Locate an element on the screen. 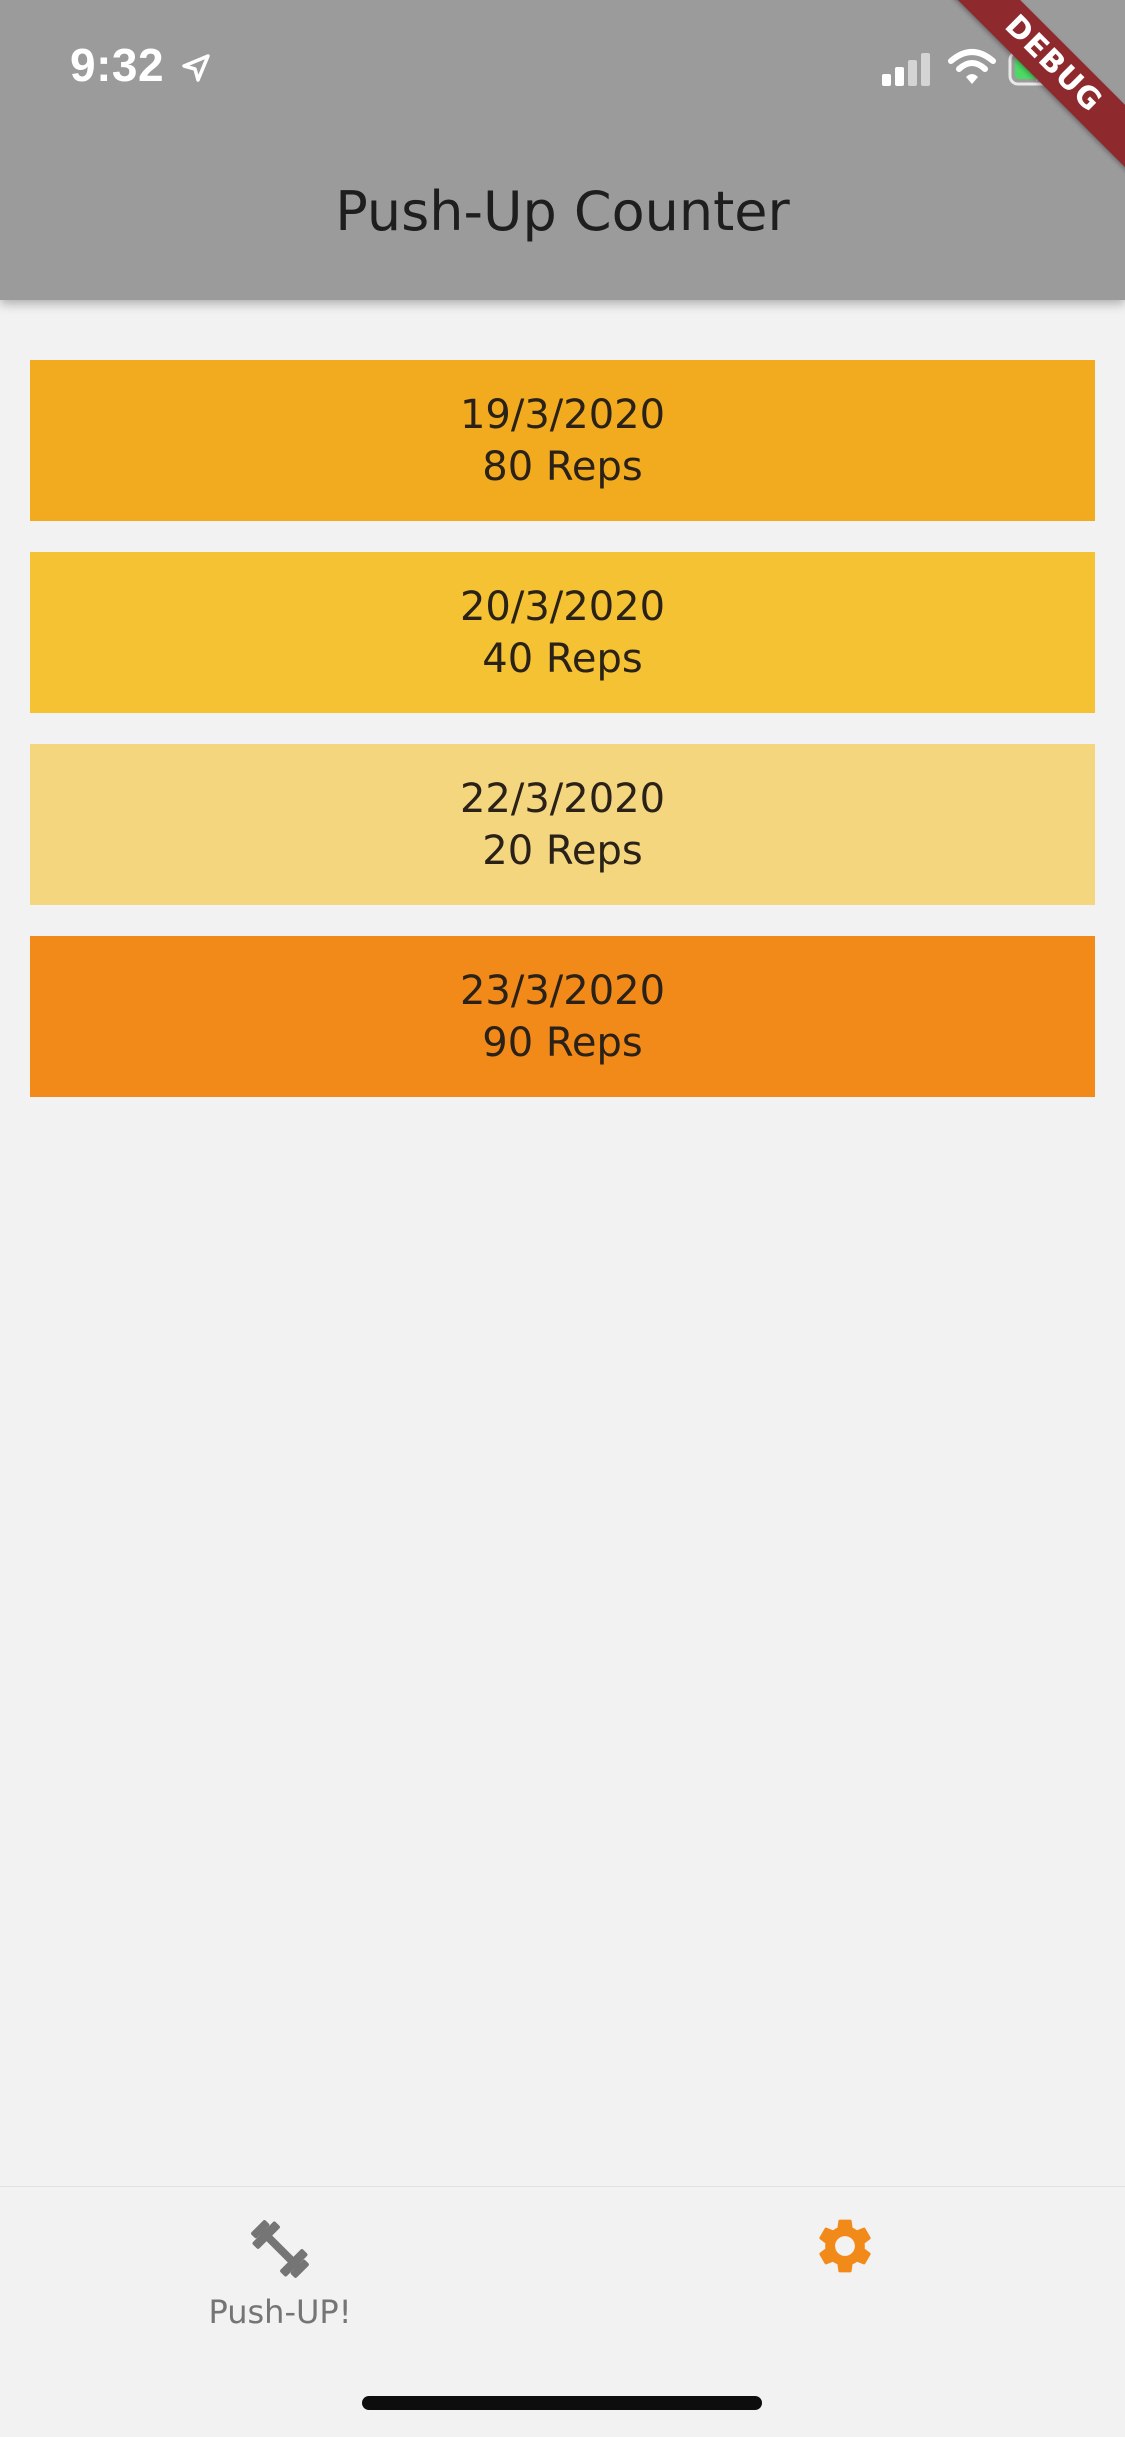 The height and width of the screenshot is (2437, 1125). nav-item-push-up: Push-UP! is located at coordinates (280, 2274).